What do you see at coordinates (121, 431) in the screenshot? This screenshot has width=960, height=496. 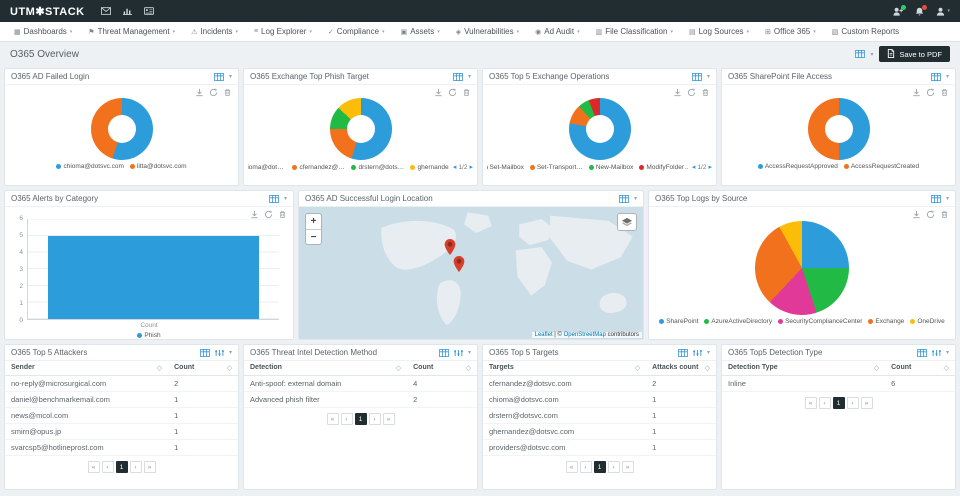 I see `table-row: smirn@opus.jp 1` at bounding box center [121, 431].